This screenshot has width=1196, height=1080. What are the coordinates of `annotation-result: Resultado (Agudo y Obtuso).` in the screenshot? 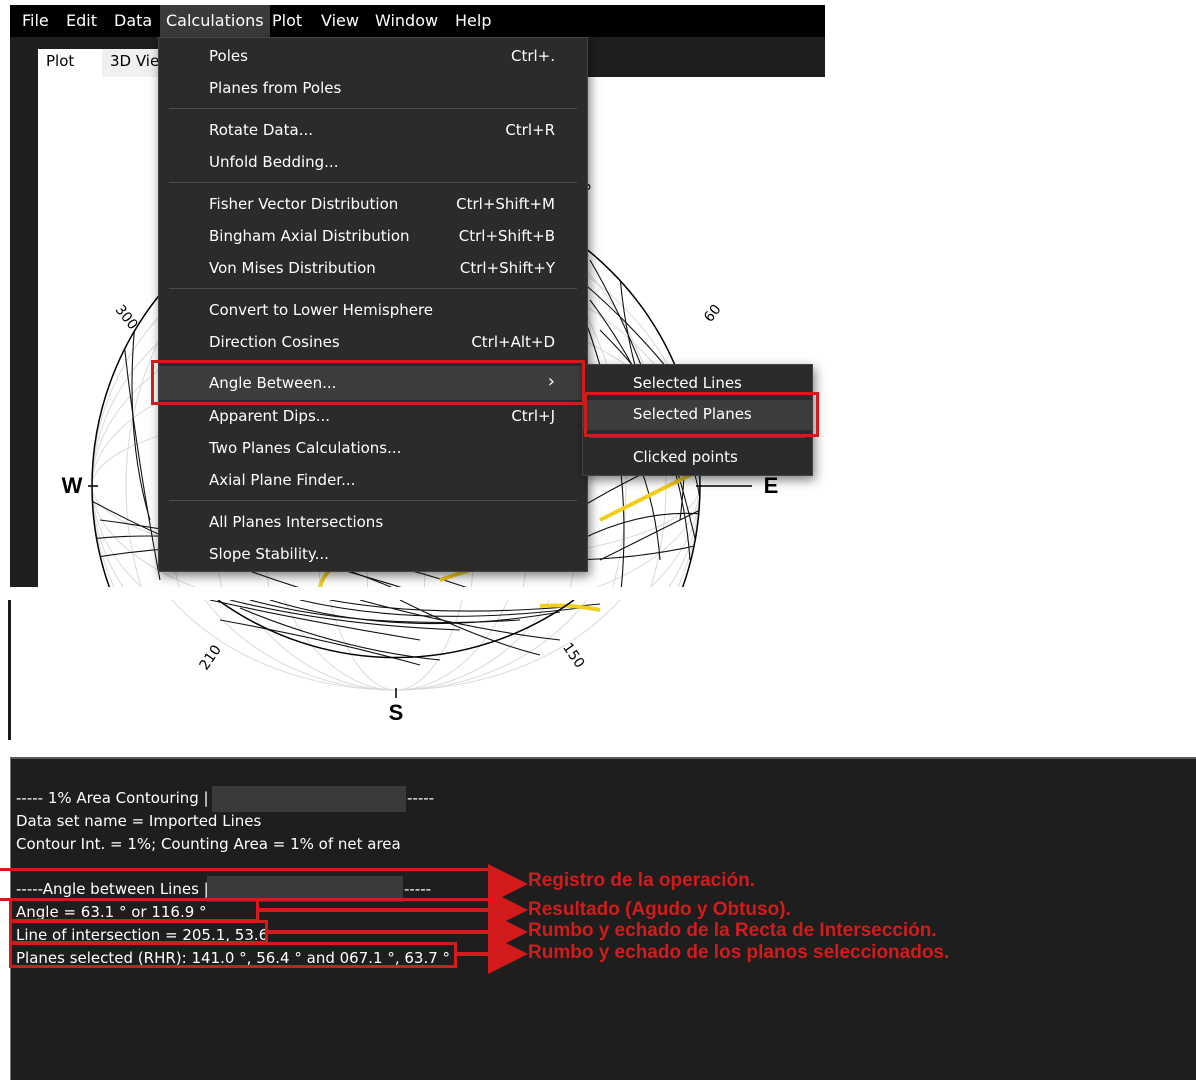 It's located at (659, 909).